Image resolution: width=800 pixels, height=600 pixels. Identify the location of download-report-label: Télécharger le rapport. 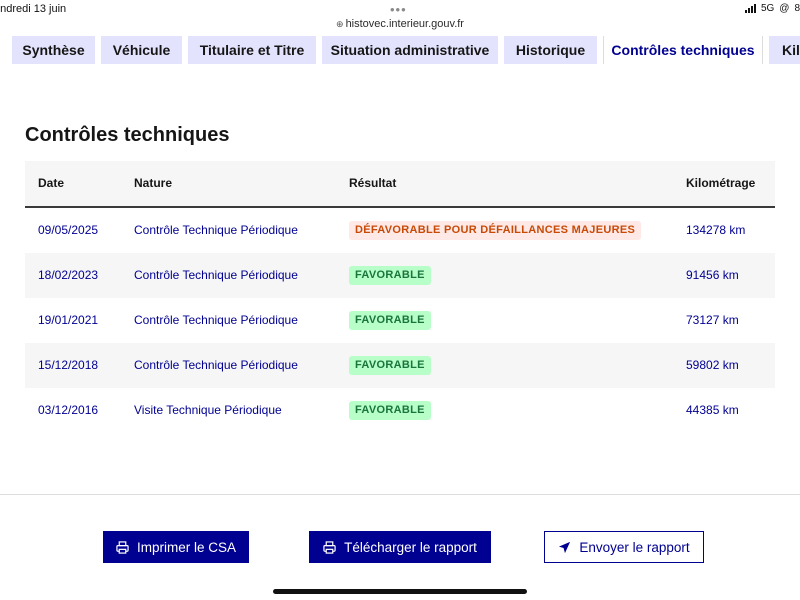
(410, 547).